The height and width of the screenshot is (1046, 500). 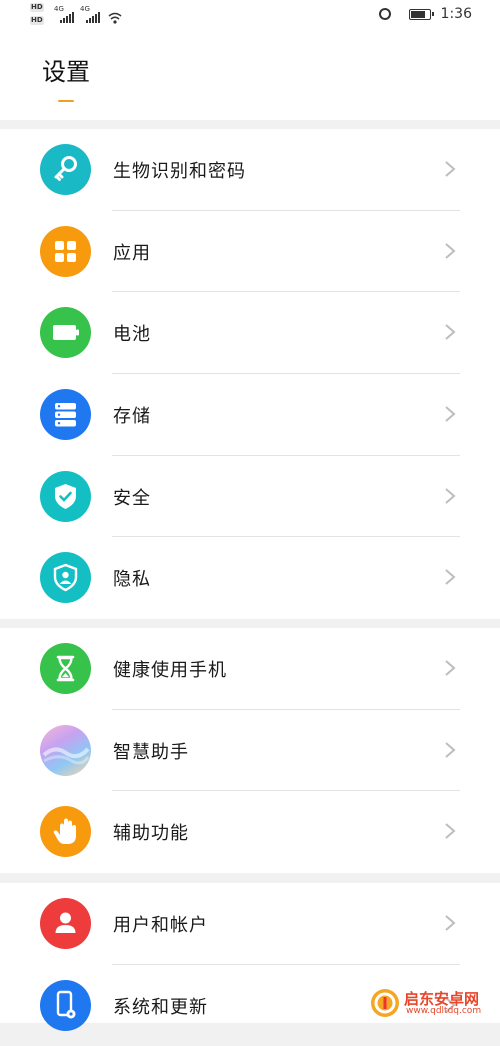 I want to click on settings-item-users-accounts: 用户和帐户, so click(x=250, y=924).